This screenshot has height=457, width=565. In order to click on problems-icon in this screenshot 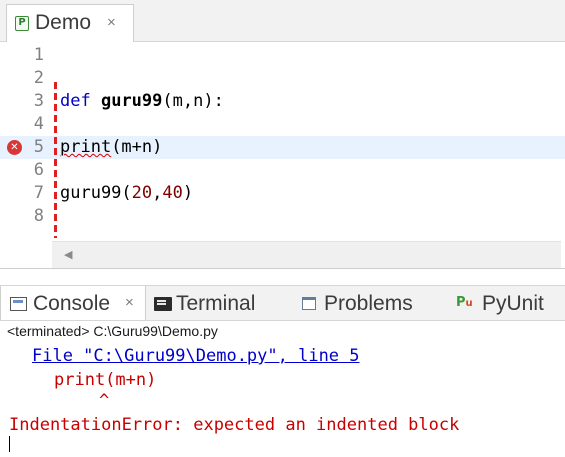, I will do `click(309, 303)`.